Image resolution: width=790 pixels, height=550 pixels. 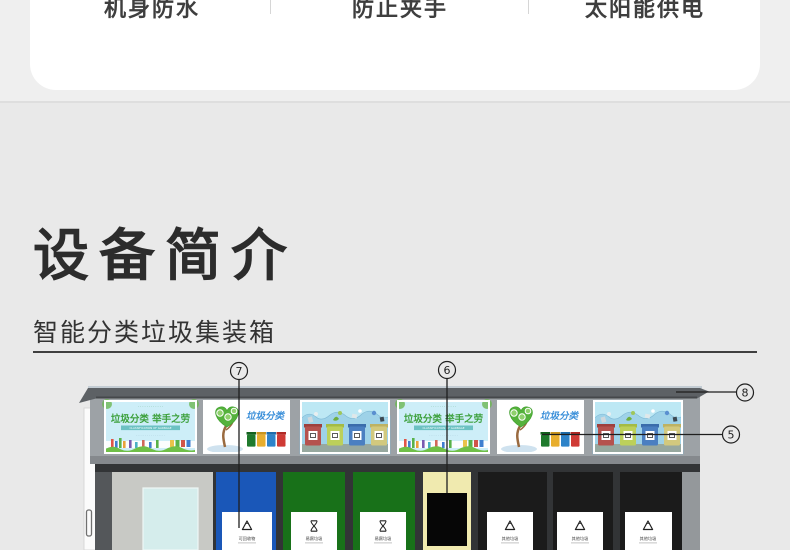 I want to click on door-kitchen-1: 易腐垃圾, so click(x=314, y=511).